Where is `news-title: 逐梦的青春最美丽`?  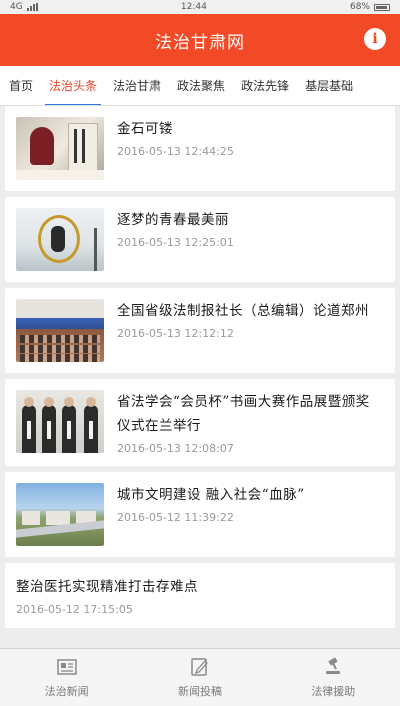
news-title: 逐梦的青春最美丽 is located at coordinates (173, 220).